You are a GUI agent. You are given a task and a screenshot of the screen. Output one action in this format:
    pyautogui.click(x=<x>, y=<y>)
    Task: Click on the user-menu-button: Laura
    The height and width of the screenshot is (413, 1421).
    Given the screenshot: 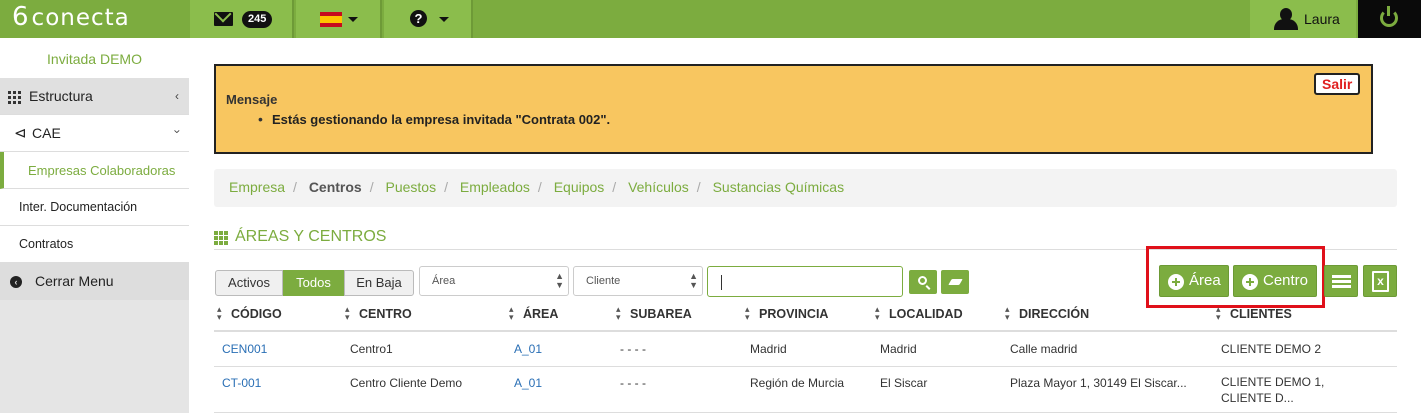 What is the action you would take?
    pyautogui.click(x=1303, y=19)
    